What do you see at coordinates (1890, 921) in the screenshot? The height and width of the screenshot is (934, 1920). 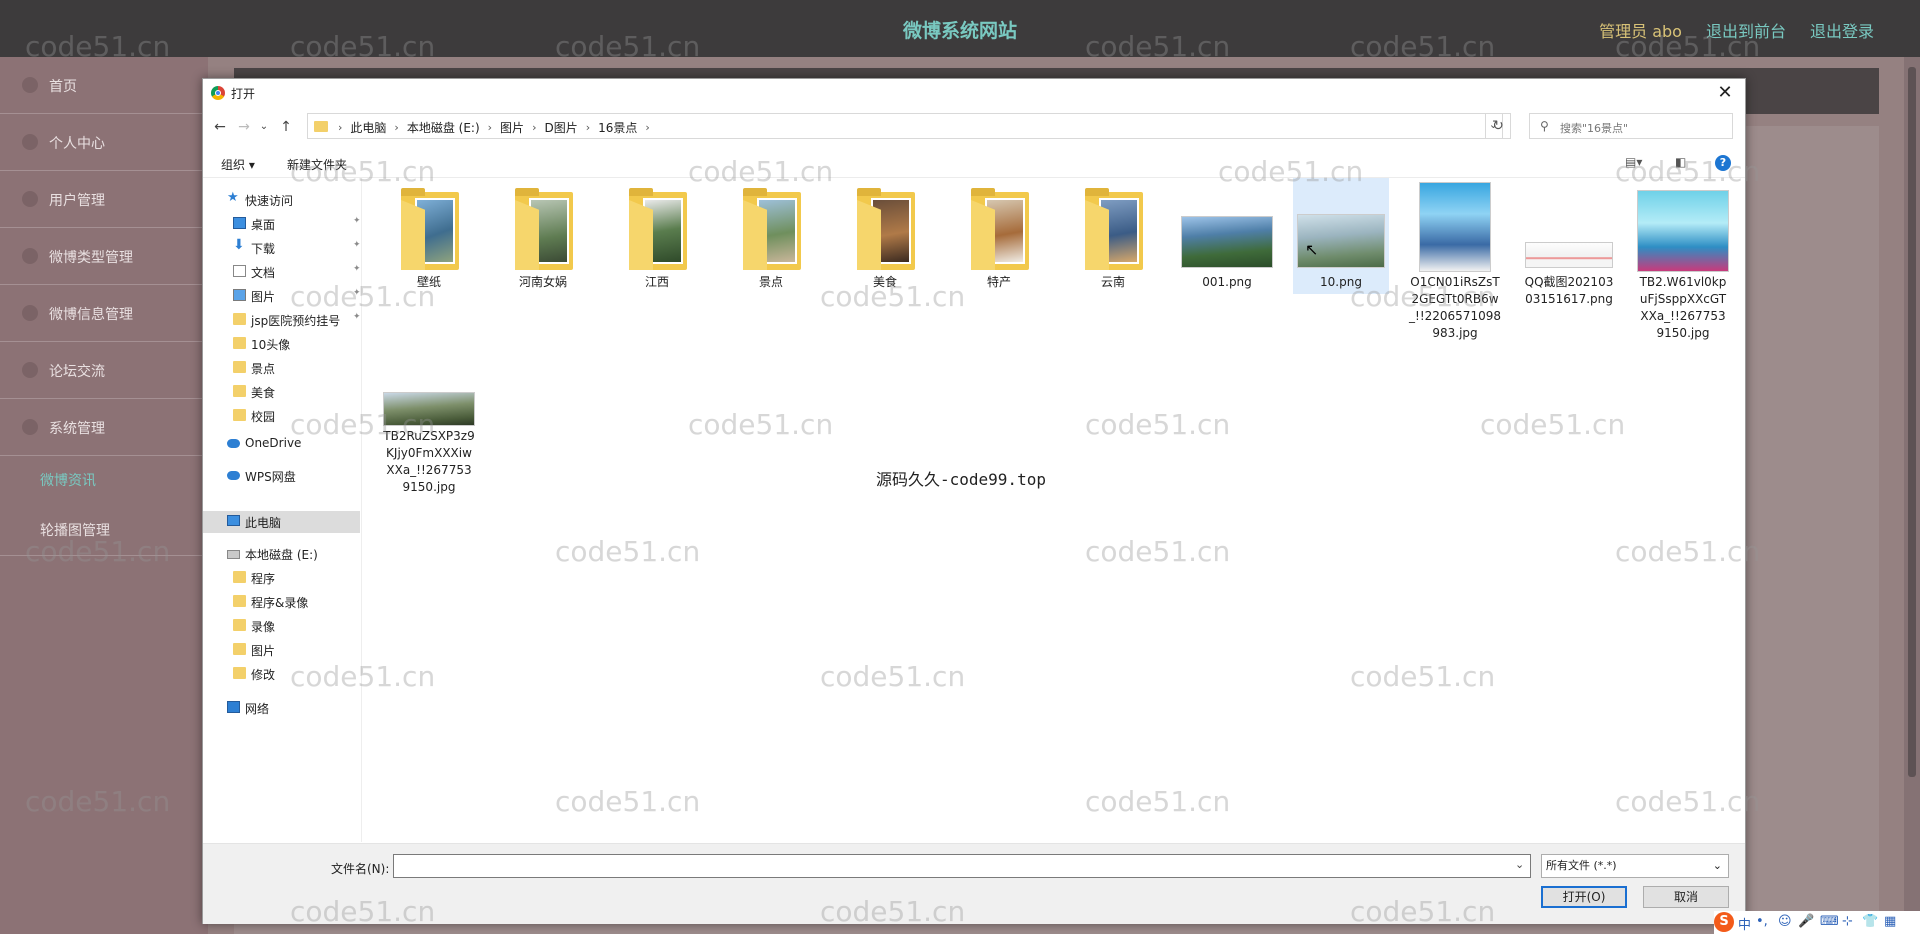 I see `grid-menu-icon: ▦` at bounding box center [1890, 921].